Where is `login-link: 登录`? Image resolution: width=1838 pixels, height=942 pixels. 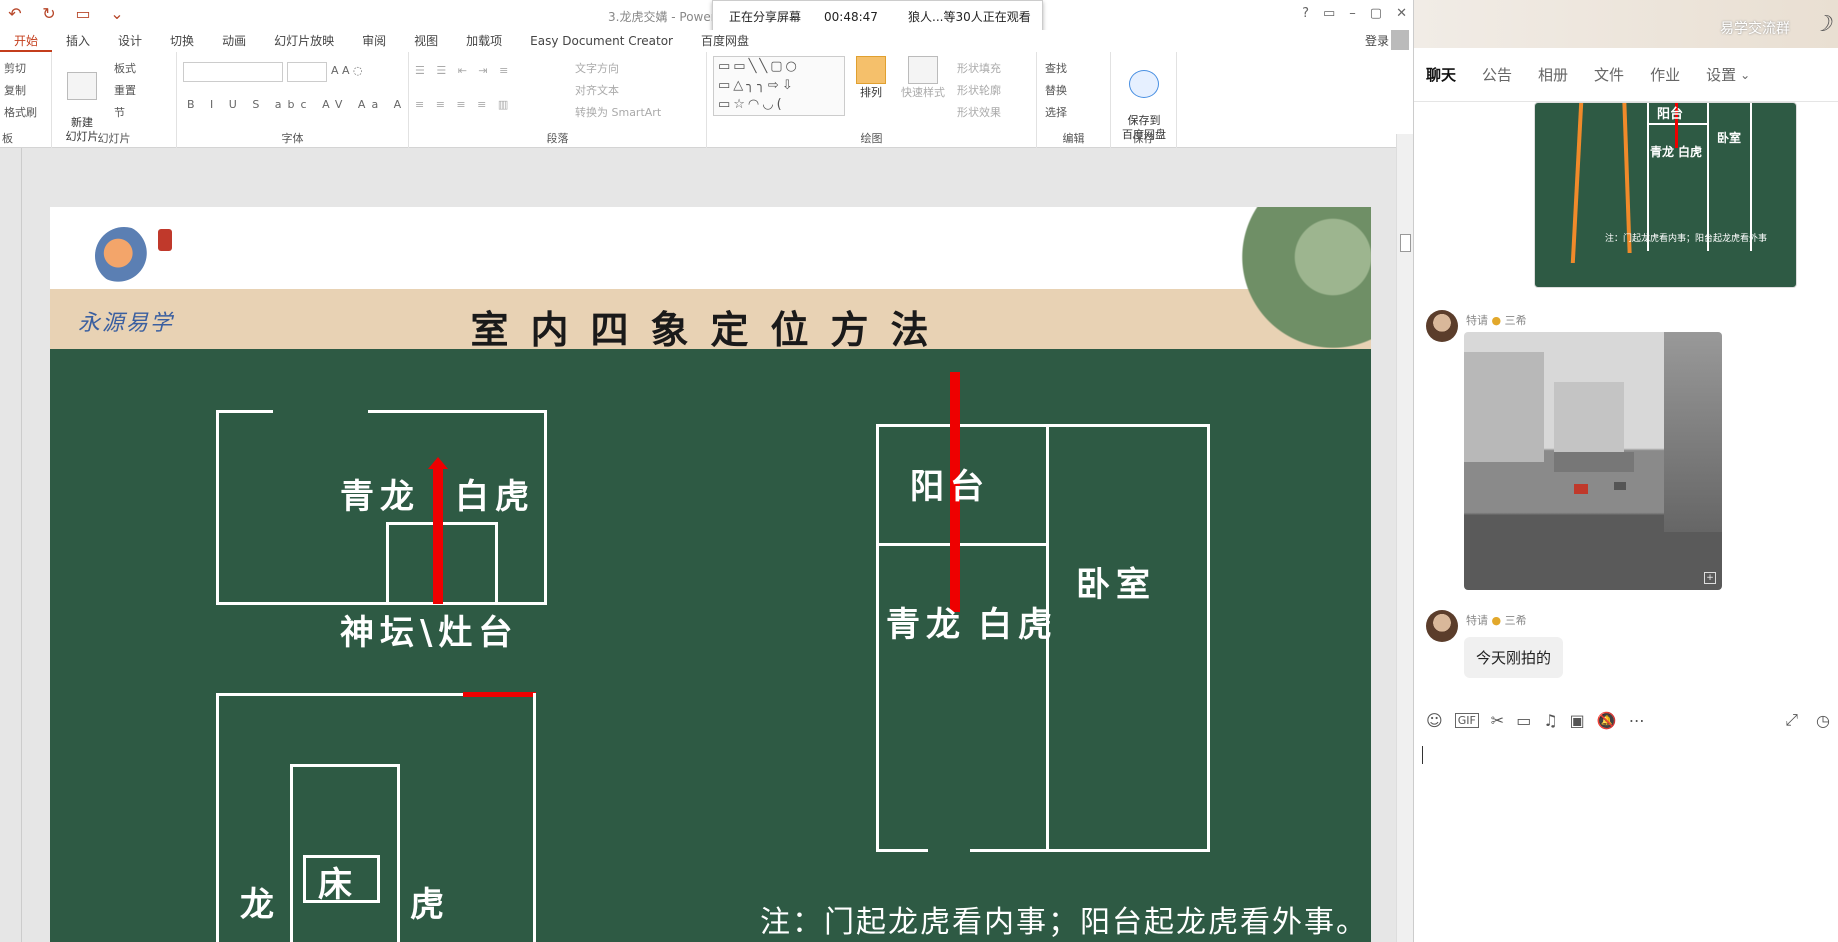 login-link: 登录 is located at coordinates (1377, 40).